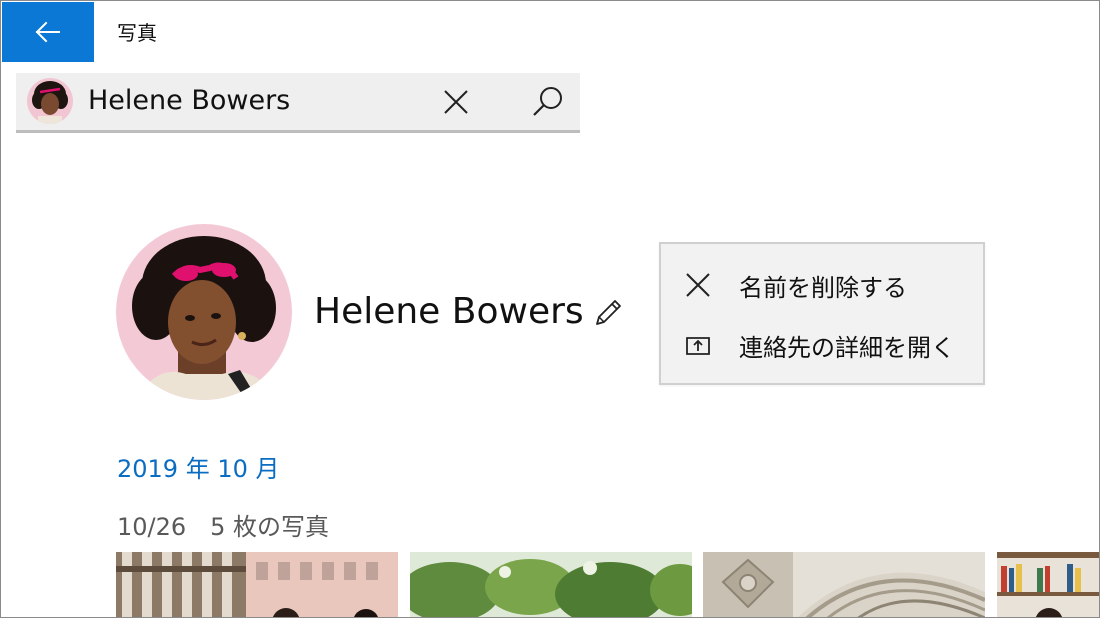 This screenshot has height=618, width=1100. I want to click on arrow-left-icon, so click(47, 32).